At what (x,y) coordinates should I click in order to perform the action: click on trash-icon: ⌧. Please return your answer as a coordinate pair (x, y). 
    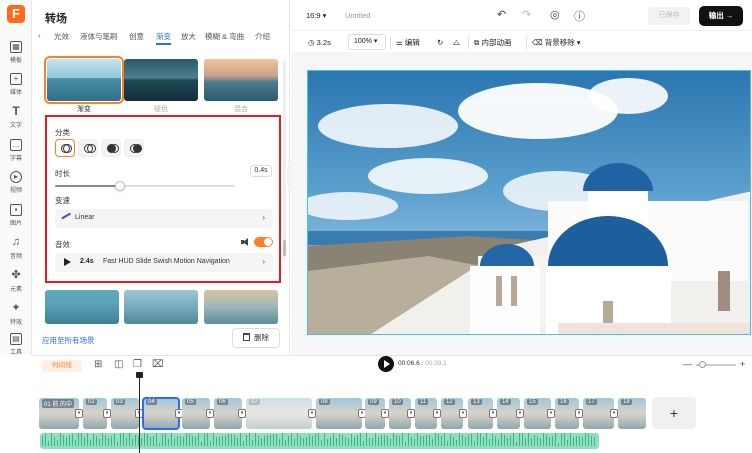
    Looking at the image, I should click on (158, 364).